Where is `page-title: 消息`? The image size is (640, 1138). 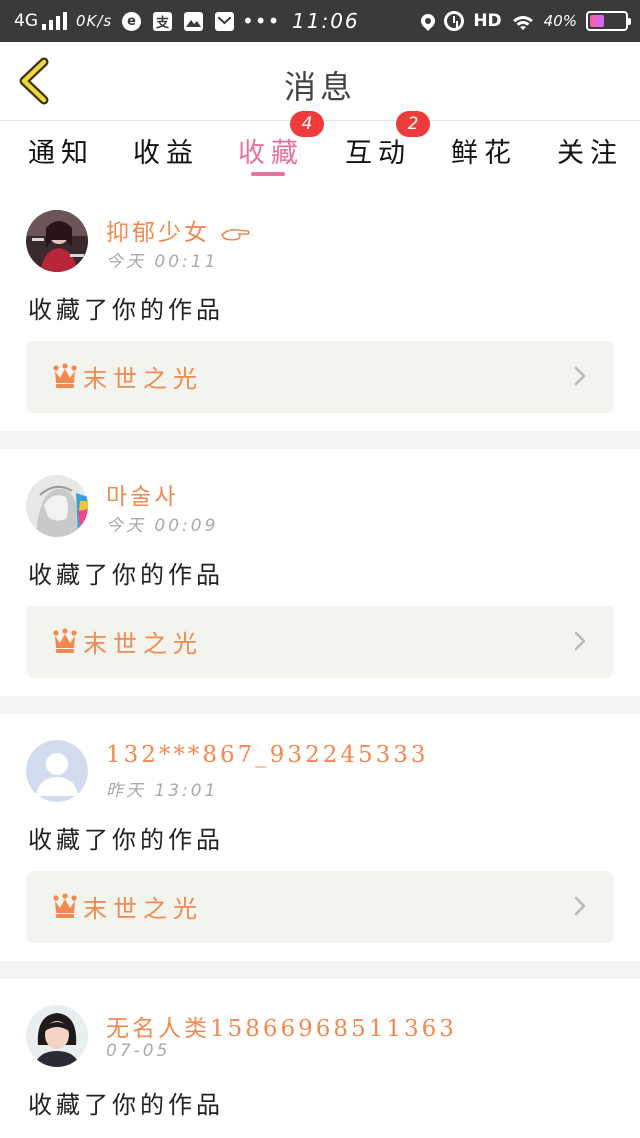 page-title: 消息 is located at coordinates (319, 87).